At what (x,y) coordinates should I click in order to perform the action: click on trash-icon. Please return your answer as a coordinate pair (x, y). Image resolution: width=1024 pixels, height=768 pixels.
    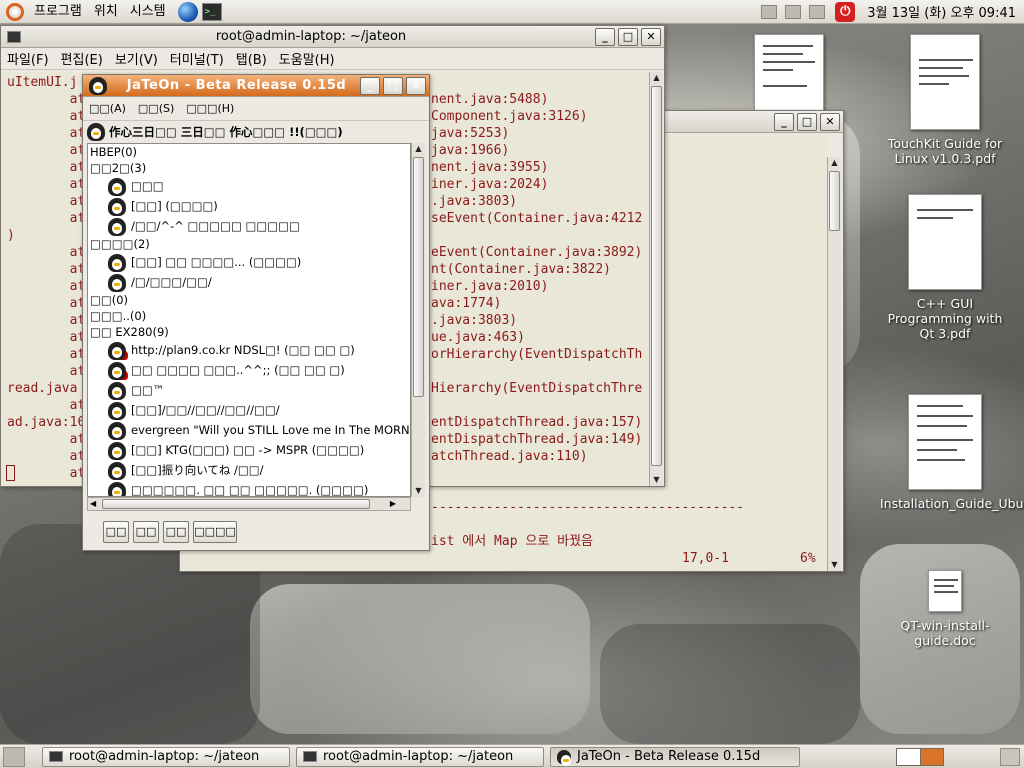
    Looking at the image, I should click on (1010, 757).